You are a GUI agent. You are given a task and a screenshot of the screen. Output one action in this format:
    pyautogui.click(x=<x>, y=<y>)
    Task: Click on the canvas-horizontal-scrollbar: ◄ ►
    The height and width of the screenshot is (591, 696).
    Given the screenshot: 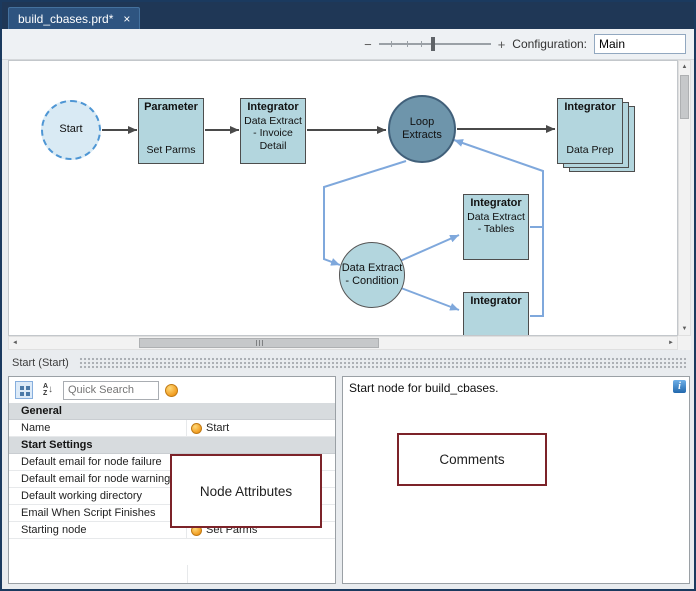 What is the action you would take?
    pyautogui.click(x=343, y=343)
    